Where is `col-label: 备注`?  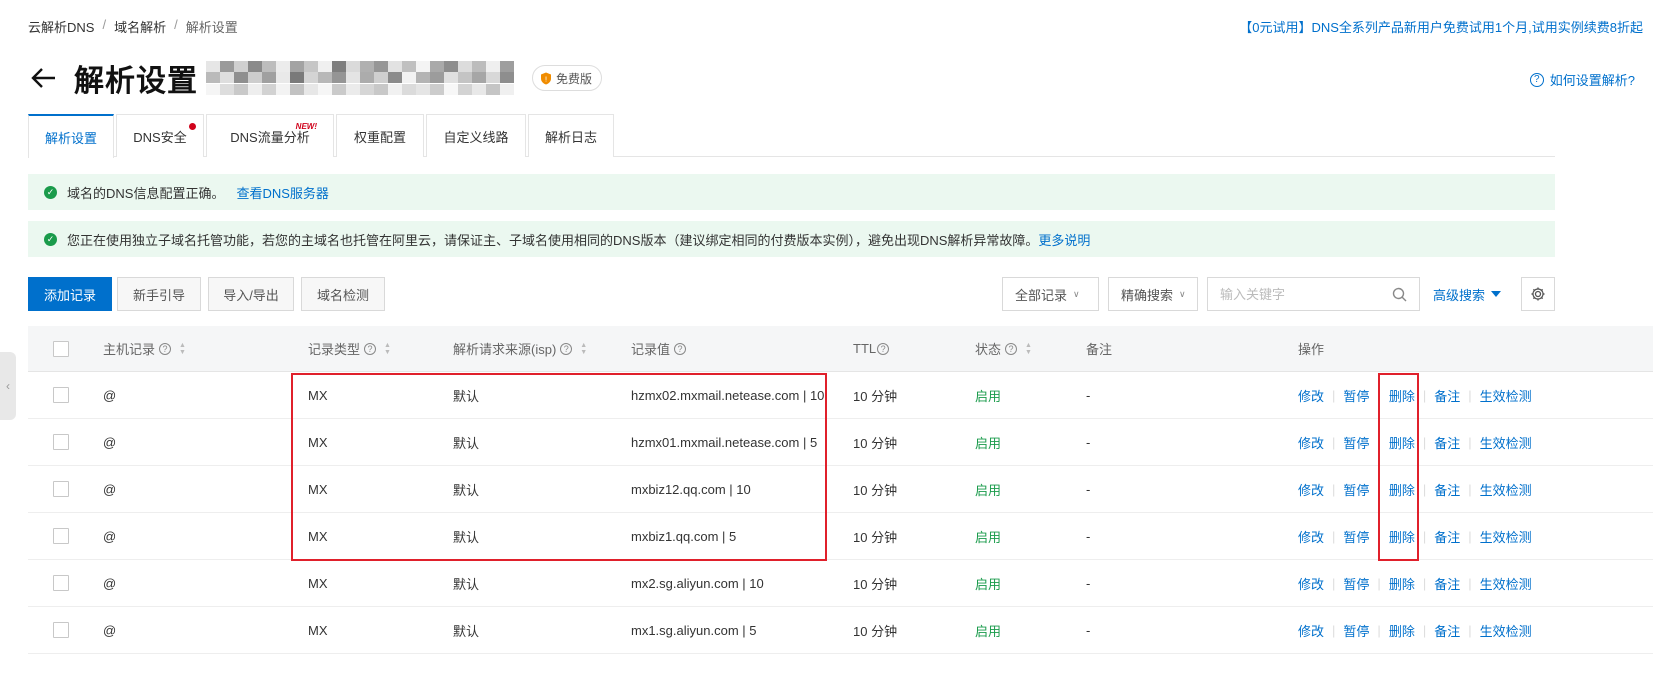
col-label: 备注 is located at coordinates (1099, 349).